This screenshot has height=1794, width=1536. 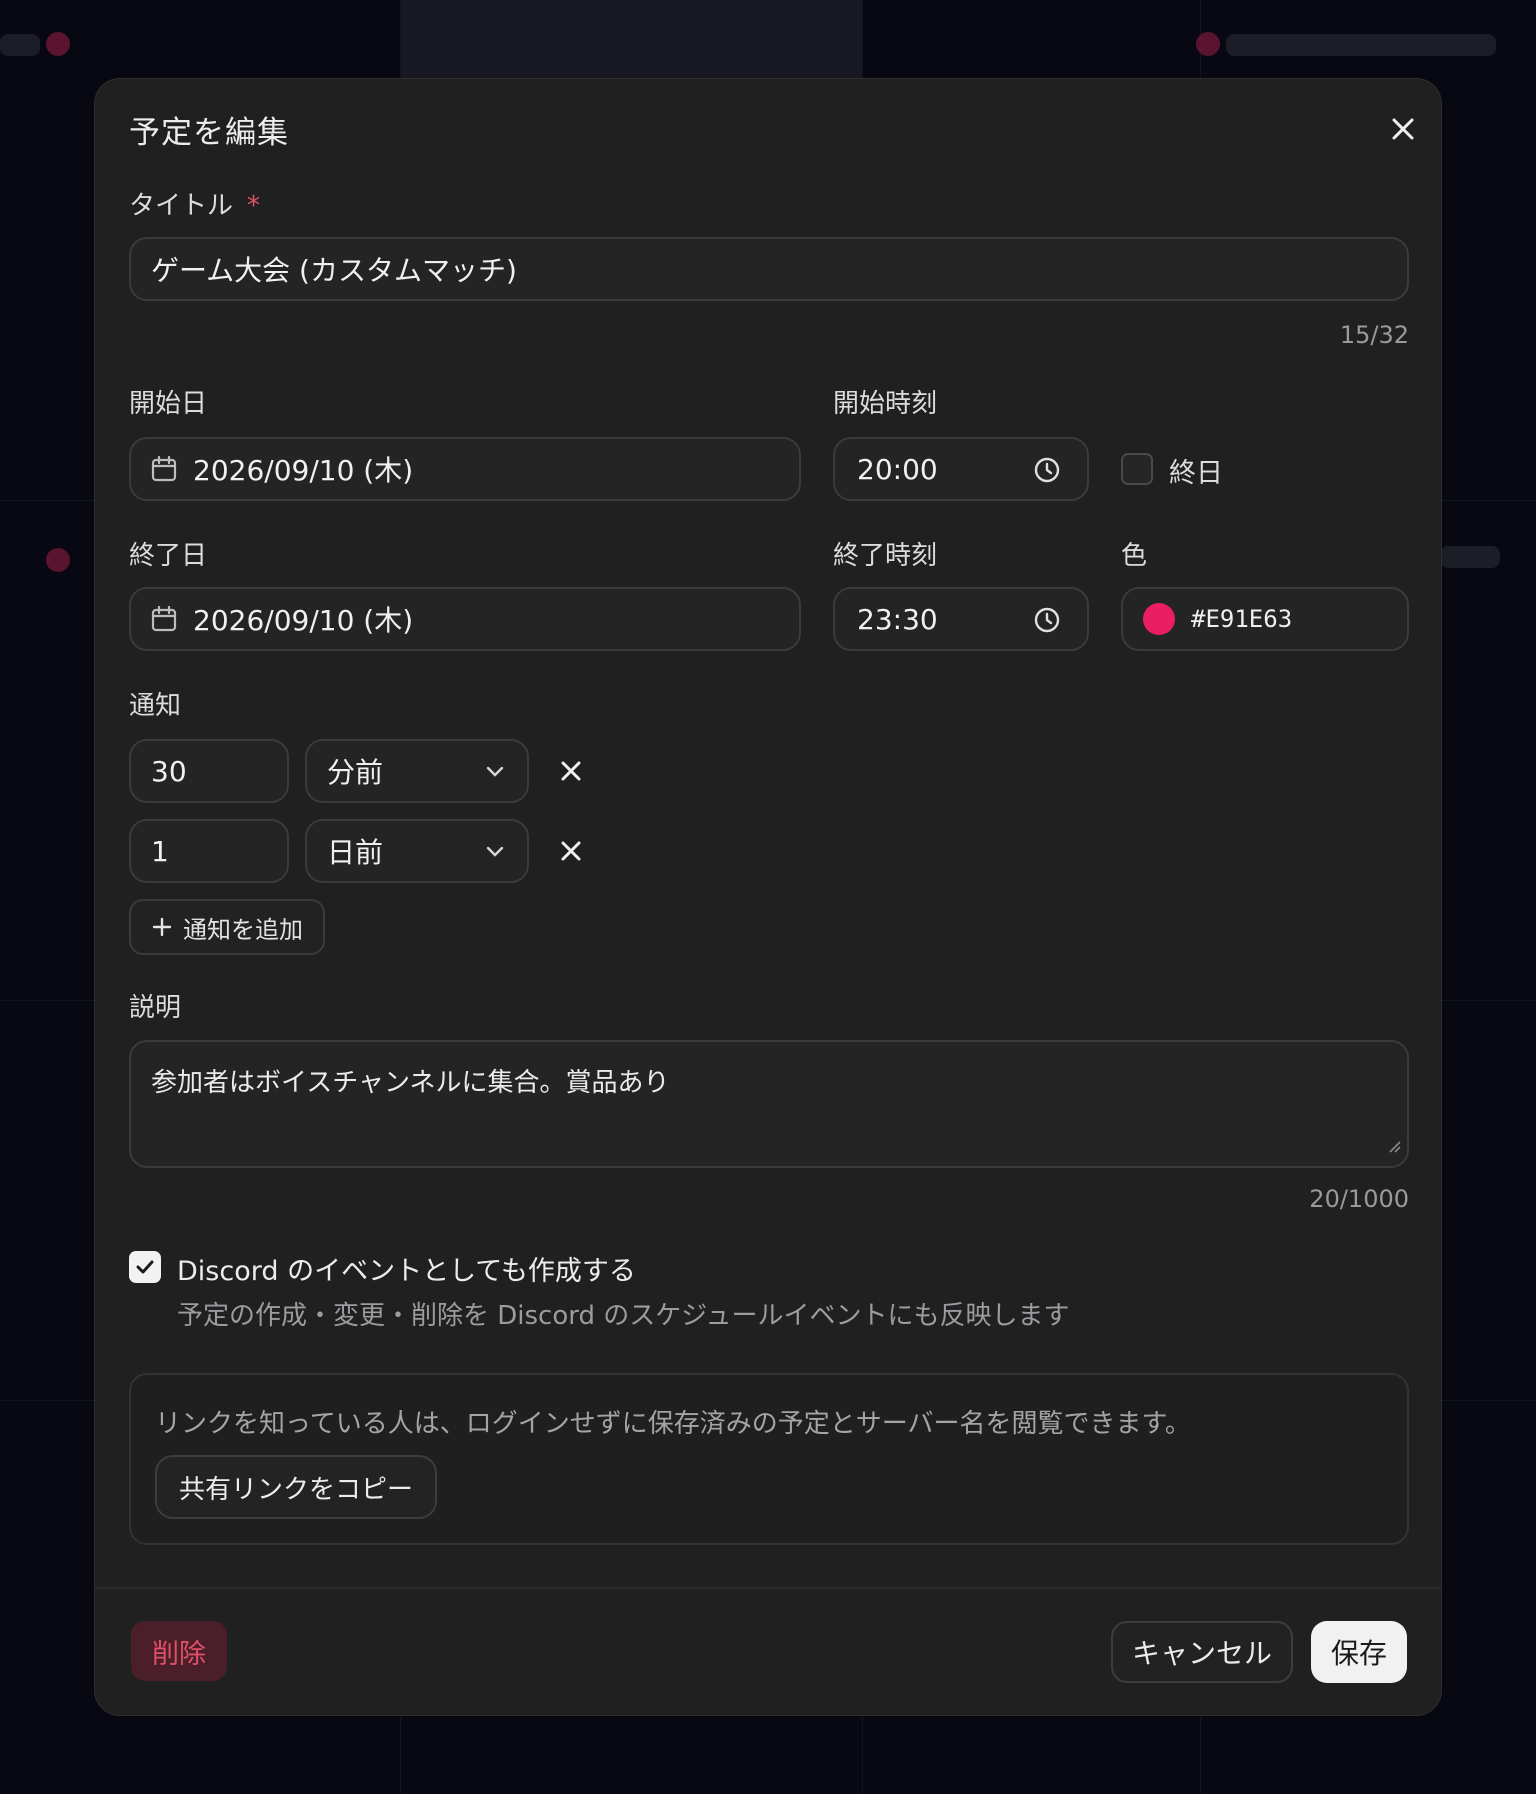 What do you see at coordinates (155, 706) in the screenshot?
I see `notifications-label: 通知` at bounding box center [155, 706].